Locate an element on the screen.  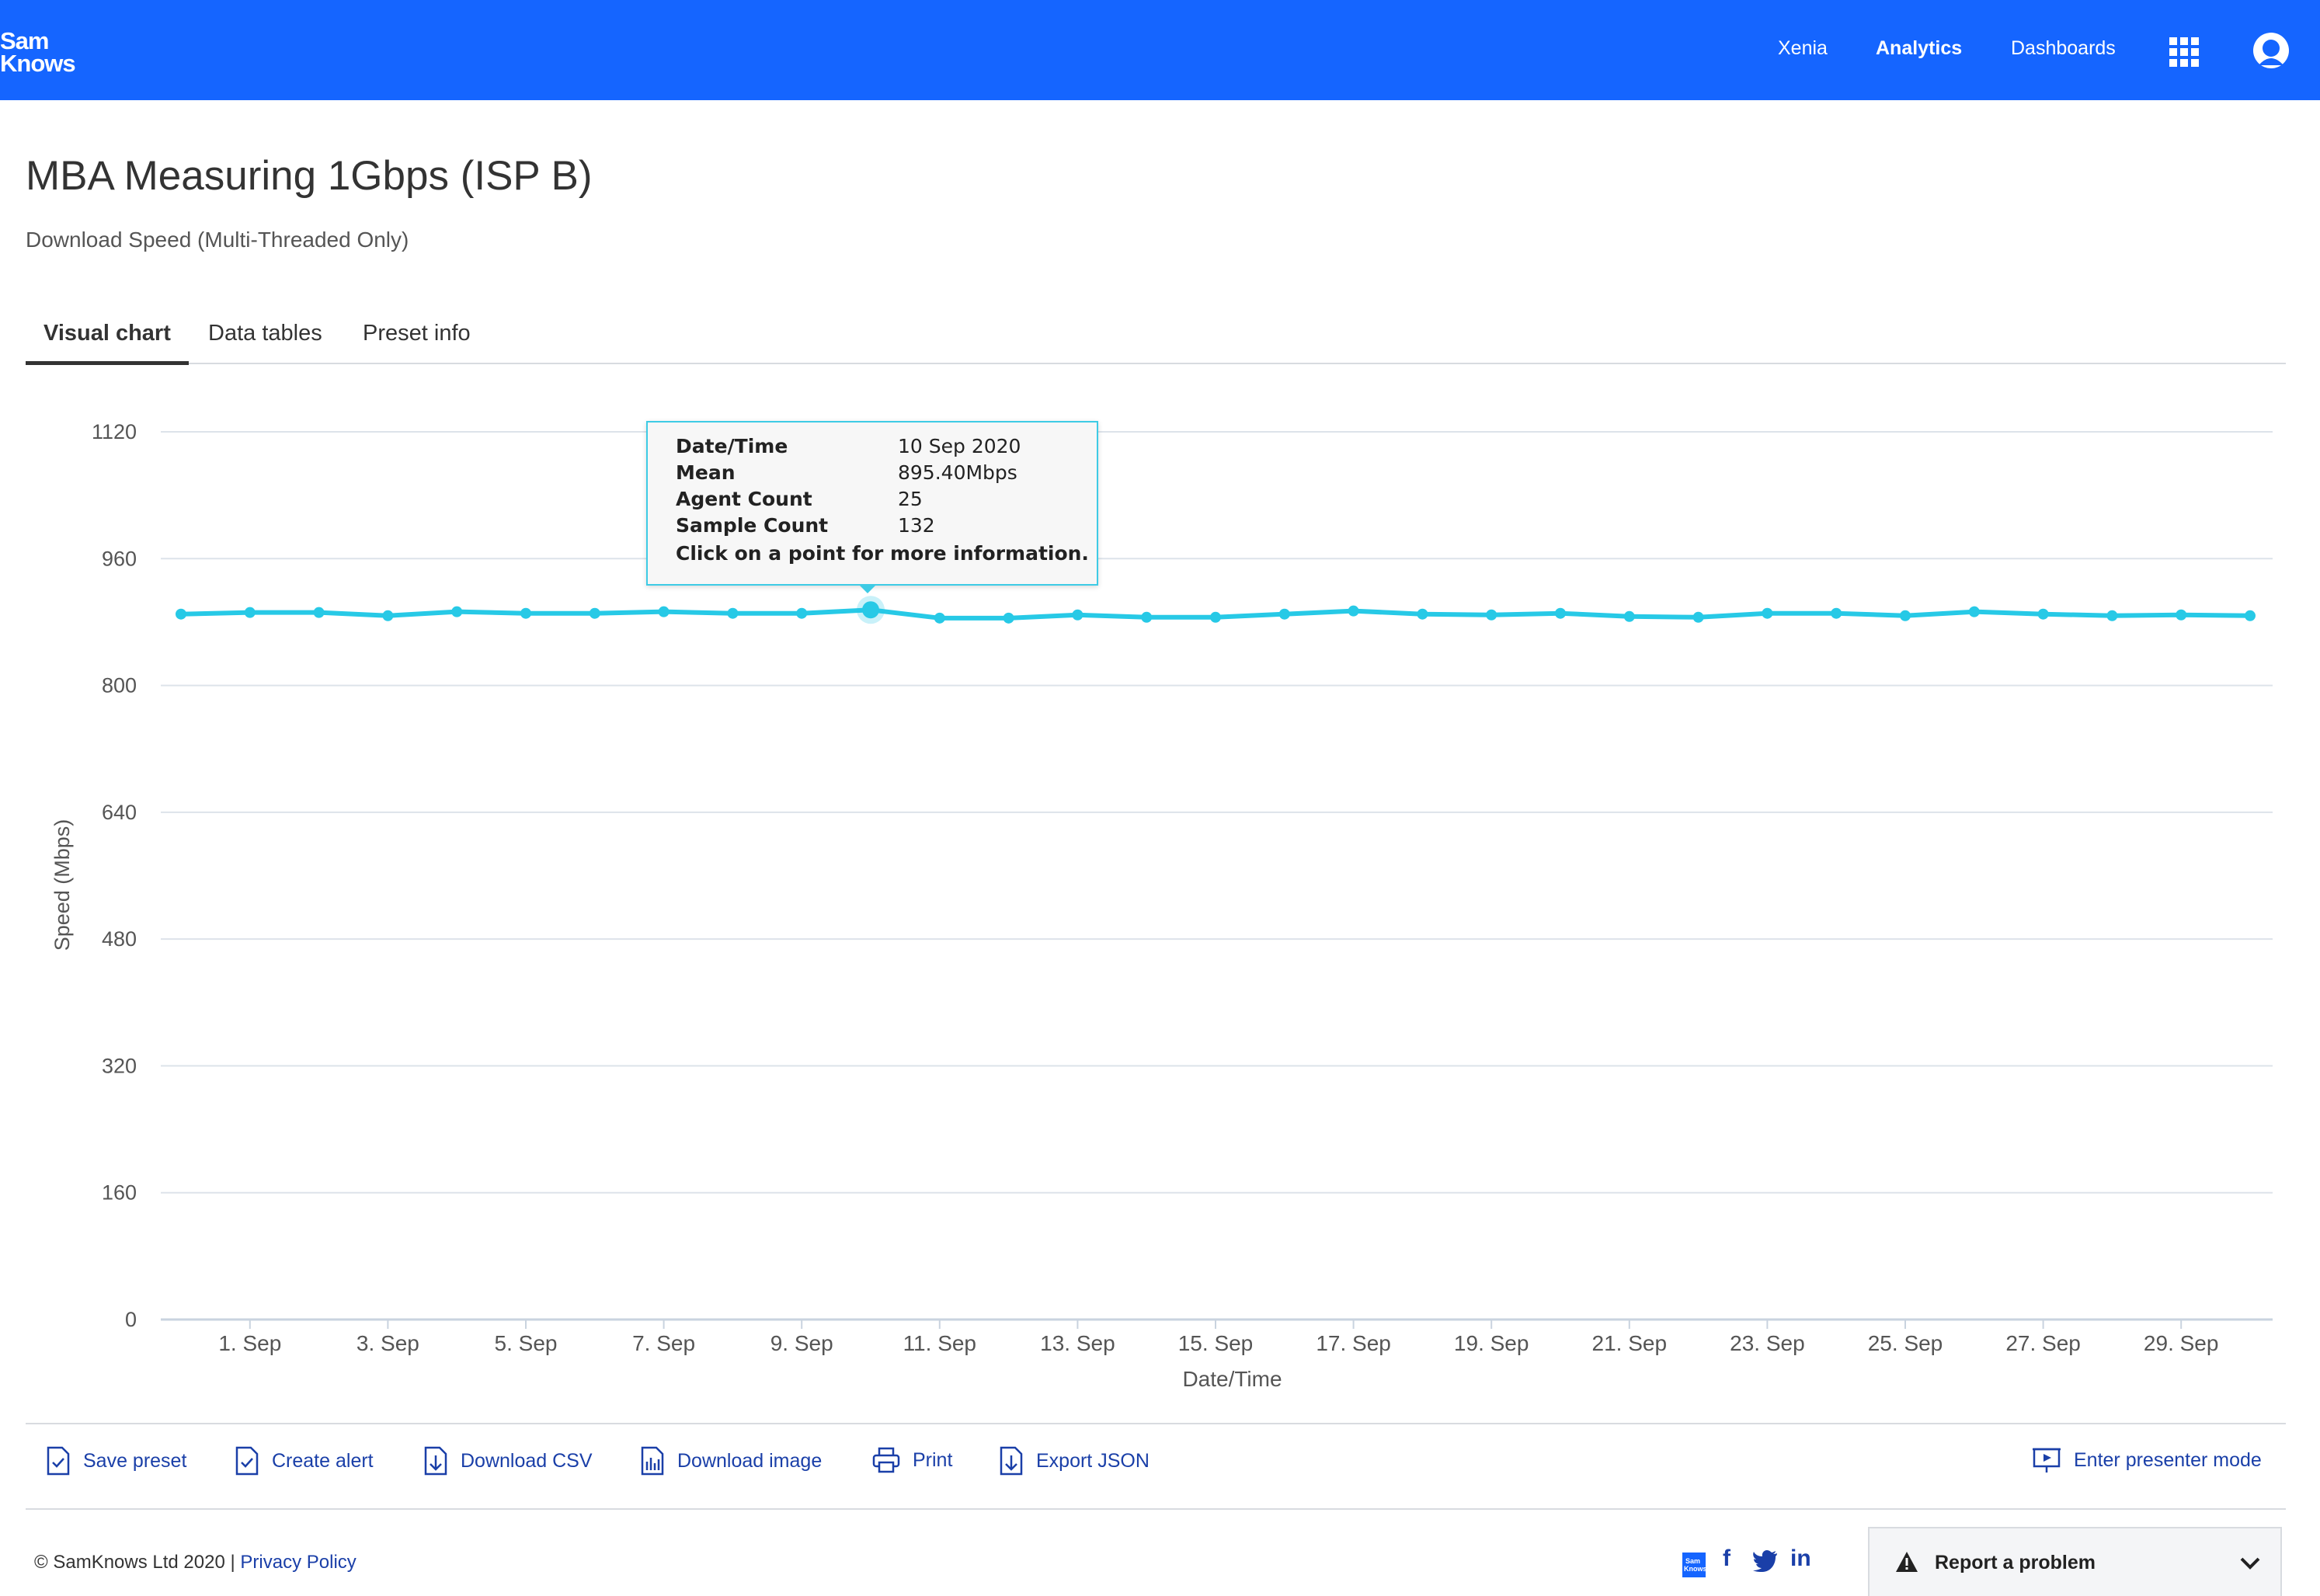
presenter-mode-icon is located at coordinates (2047, 1460).